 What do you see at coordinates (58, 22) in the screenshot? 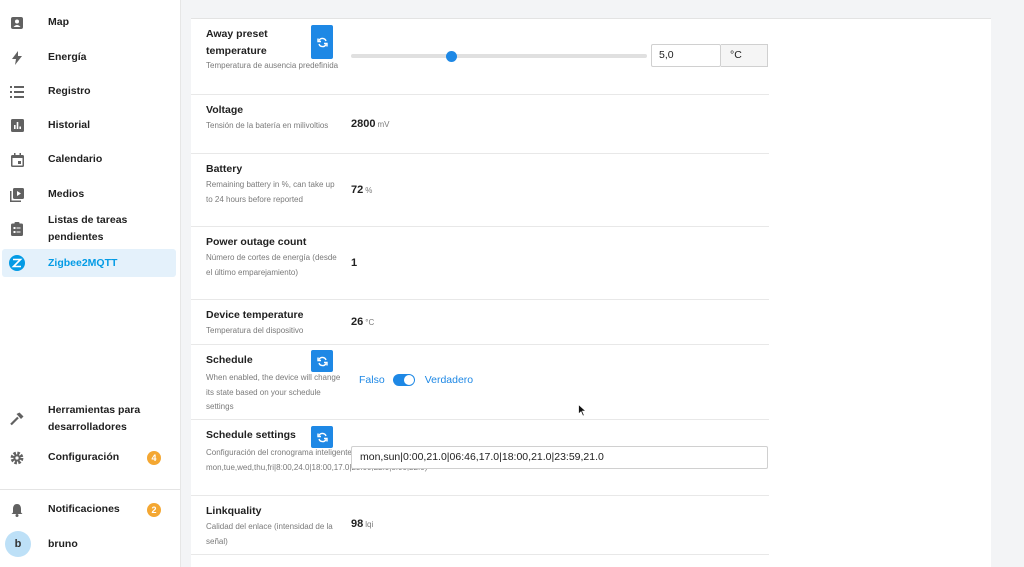
I see `sidebar-item-label: Map` at bounding box center [58, 22].